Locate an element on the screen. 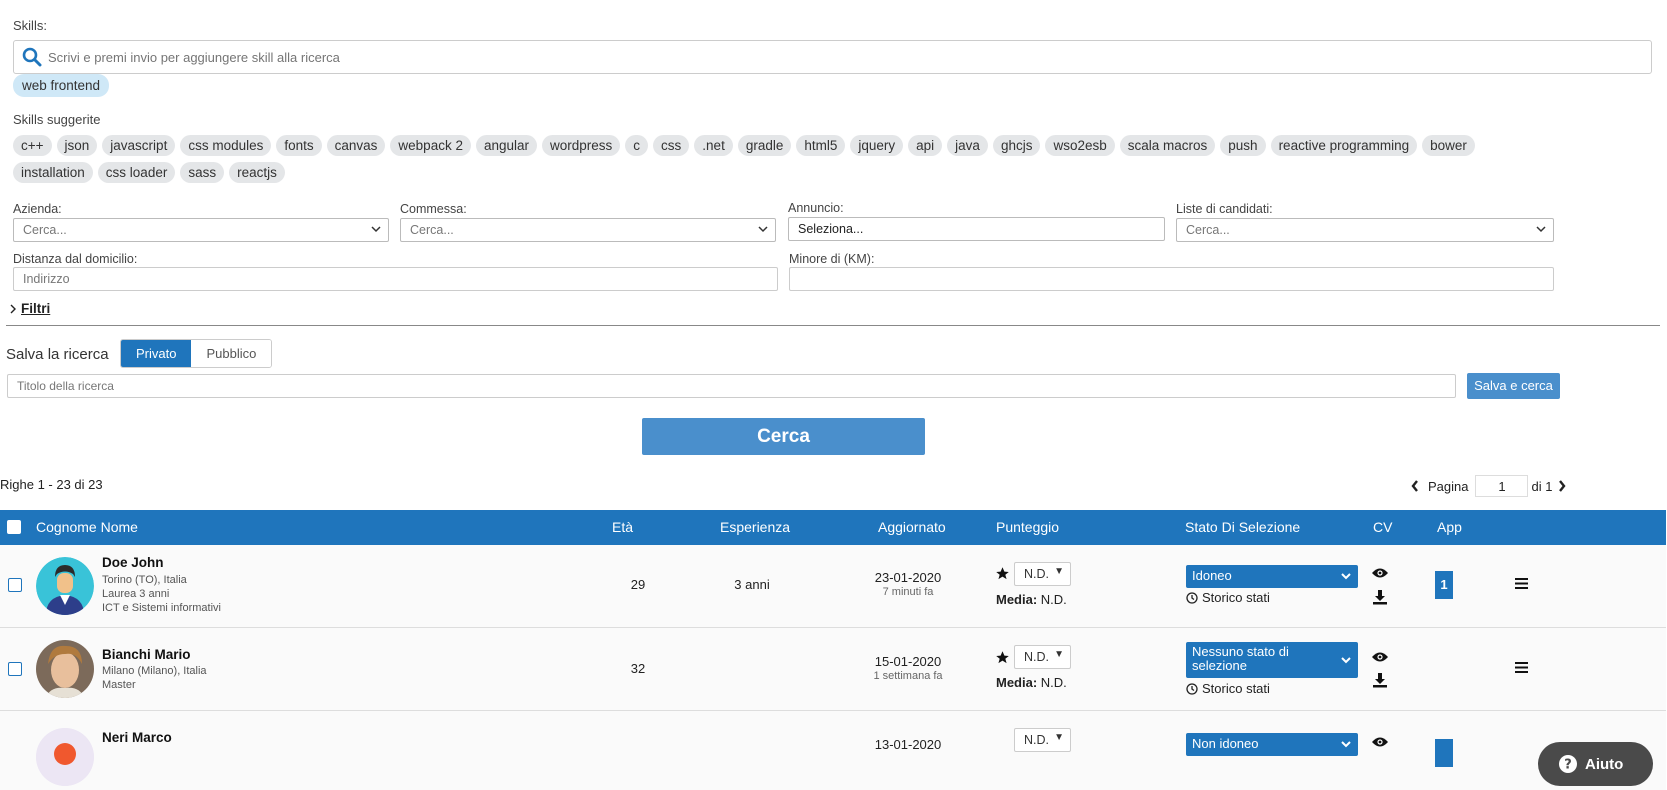 The width and height of the screenshot is (1667, 790). annuncio-label: Annuncio: is located at coordinates (816, 208).